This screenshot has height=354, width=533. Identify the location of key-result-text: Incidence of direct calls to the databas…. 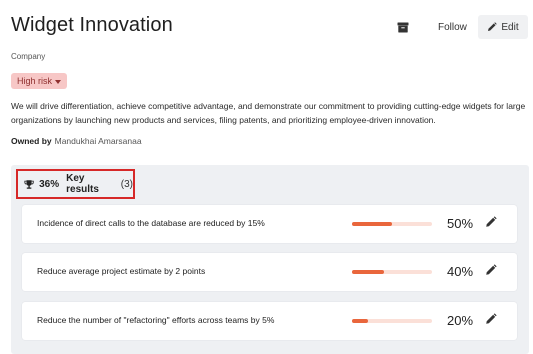
(151, 223).